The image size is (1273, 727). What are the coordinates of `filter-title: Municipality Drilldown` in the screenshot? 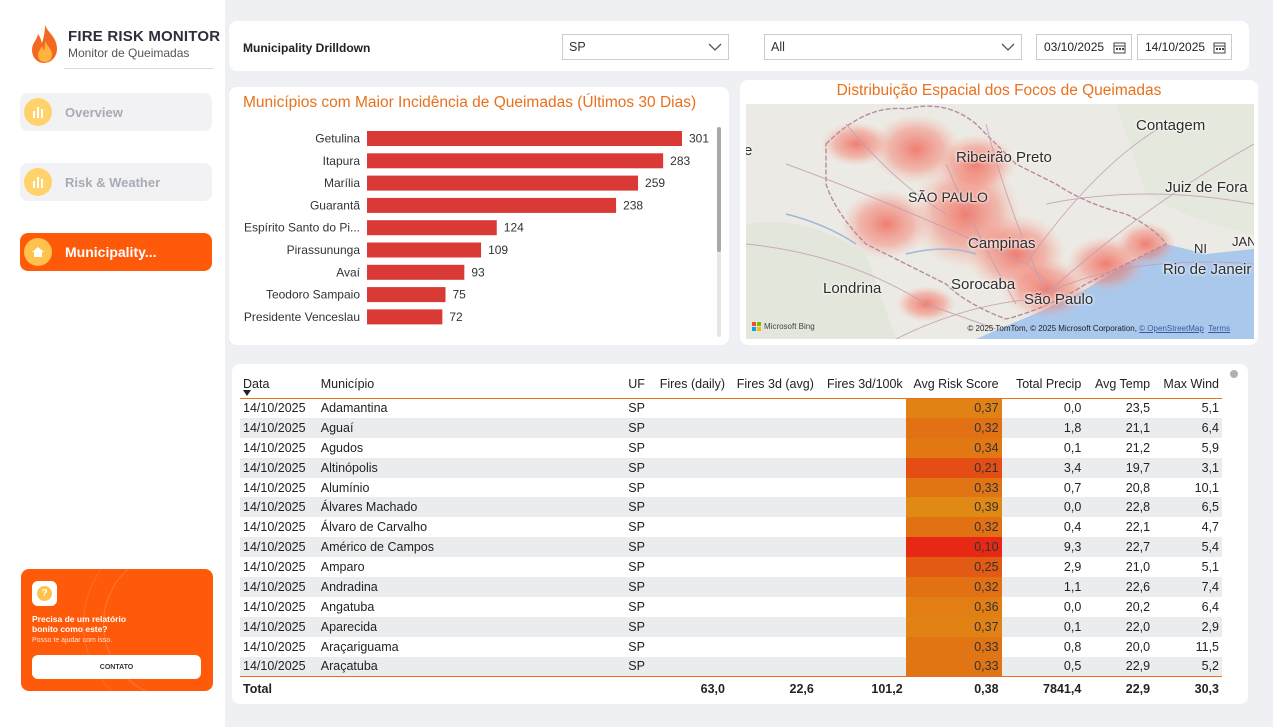 It's located at (307, 48).